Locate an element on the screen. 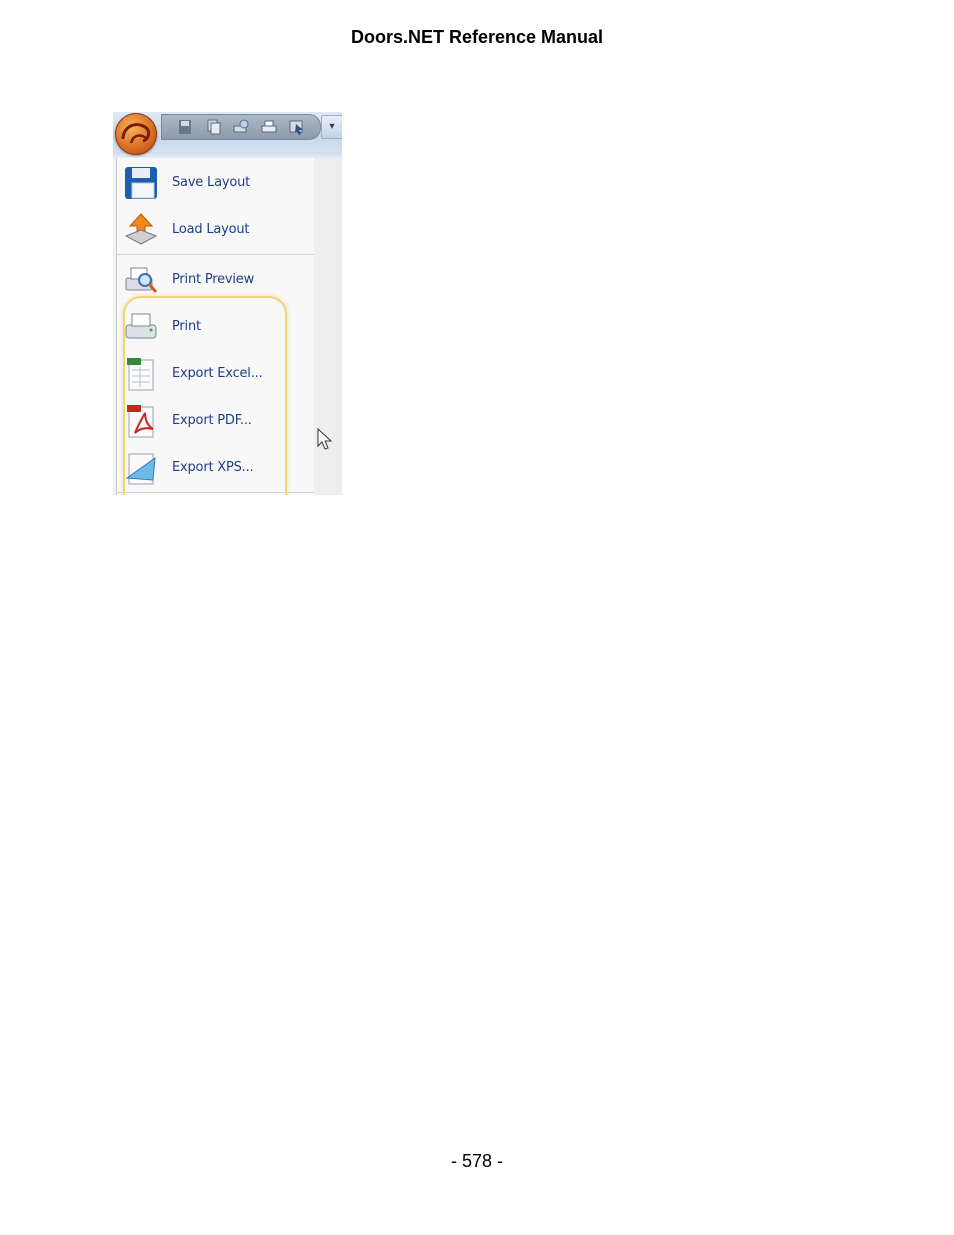  chevron-down-icon: ▾ is located at coordinates (332, 126).